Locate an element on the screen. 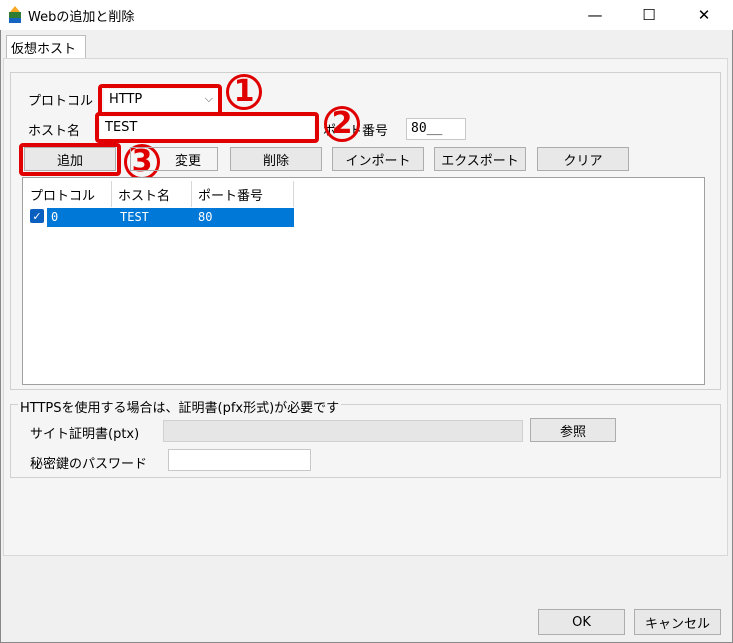 This screenshot has width=733, height=643. port-input: 80__ is located at coordinates (436, 129).